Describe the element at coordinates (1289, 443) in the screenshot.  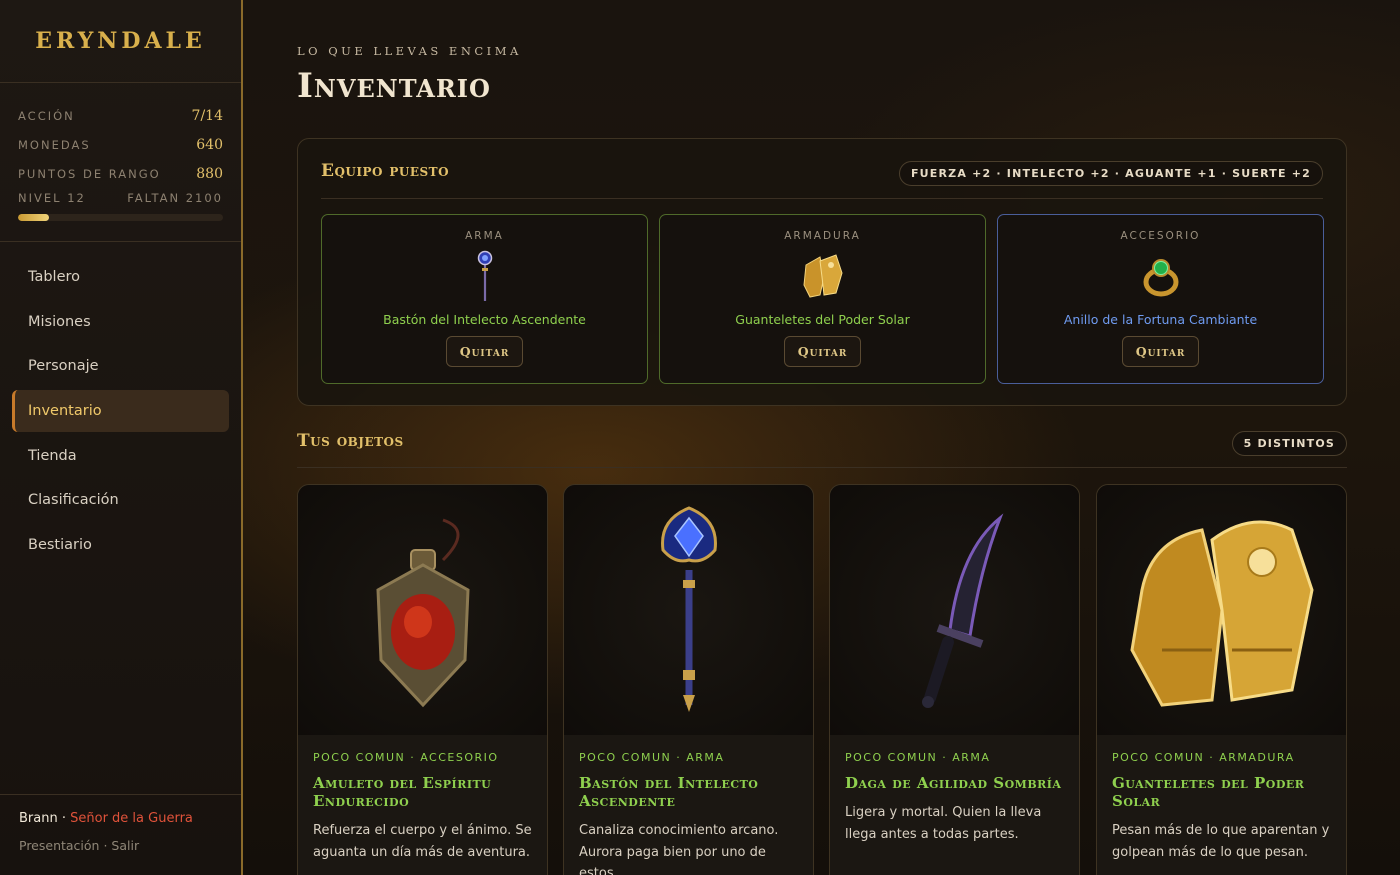
I see `items-count-badge: 5 DISTINTOS` at that location.